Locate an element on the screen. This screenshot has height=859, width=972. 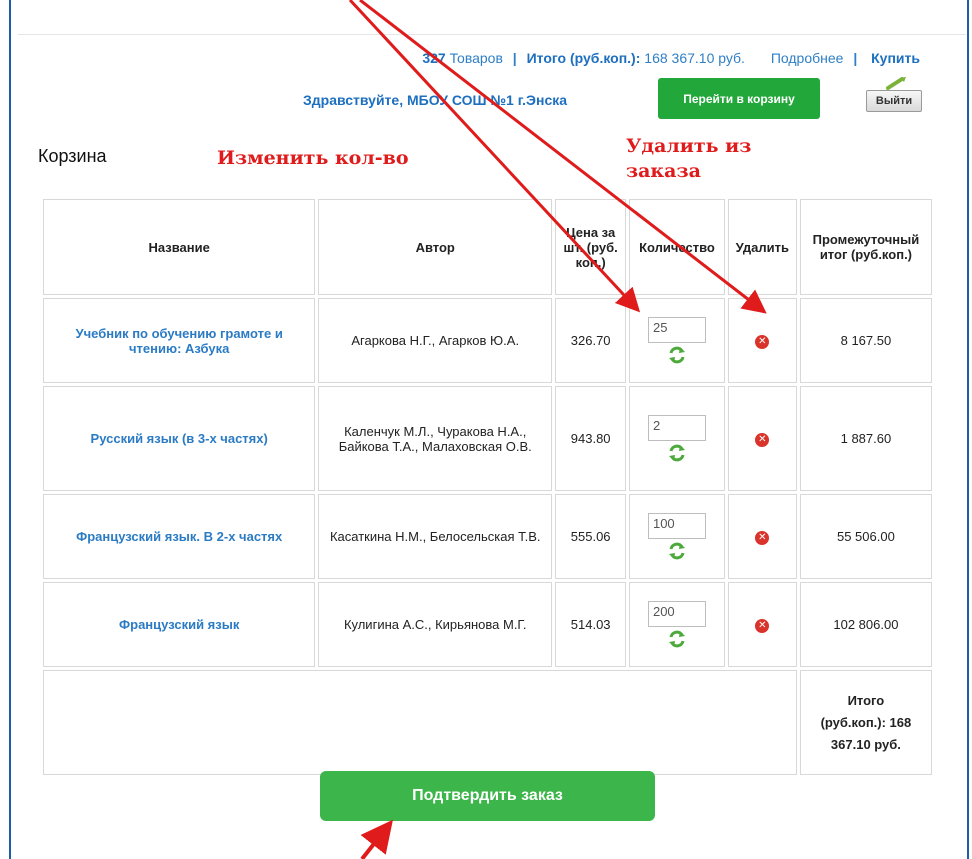
column-header-delete: Удалить is located at coordinates (762, 247).